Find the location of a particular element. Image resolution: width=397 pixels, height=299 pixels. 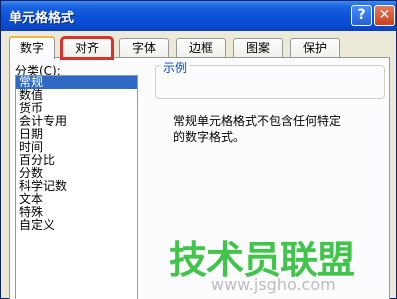

close-button: ✕ is located at coordinates (384, 15).